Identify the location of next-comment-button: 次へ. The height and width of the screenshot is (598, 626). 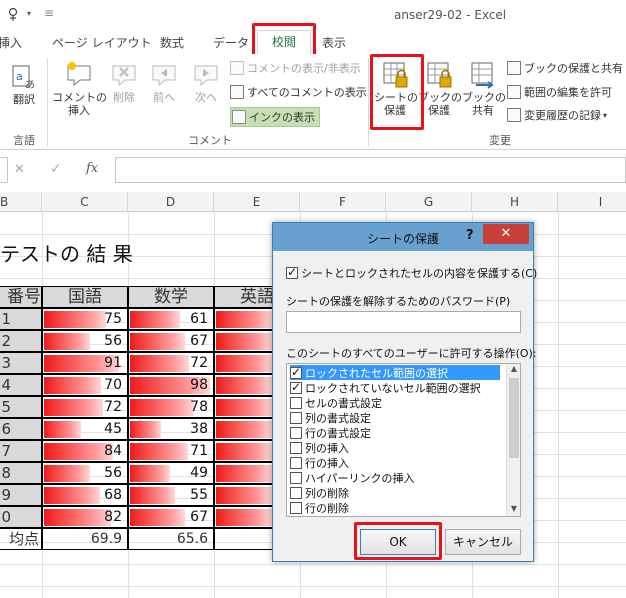
(206, 82).